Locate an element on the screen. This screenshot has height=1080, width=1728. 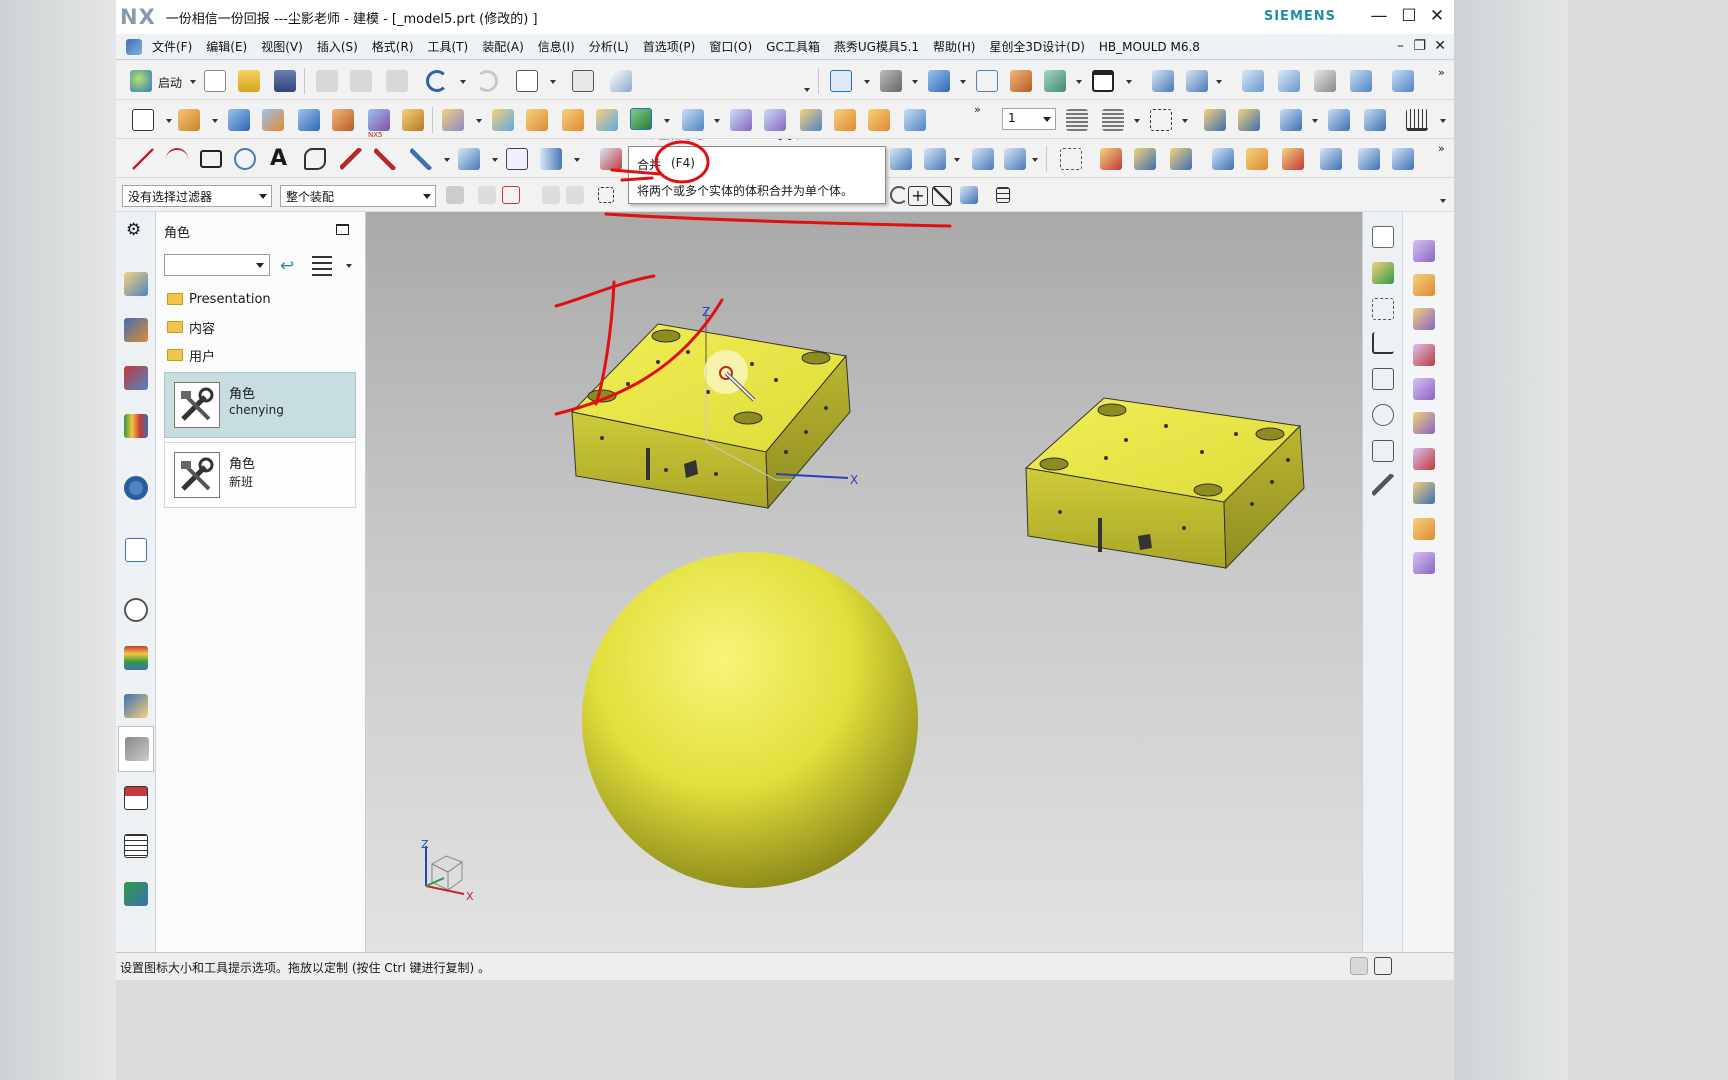
component-icon is located at coordinates (1289, 81).